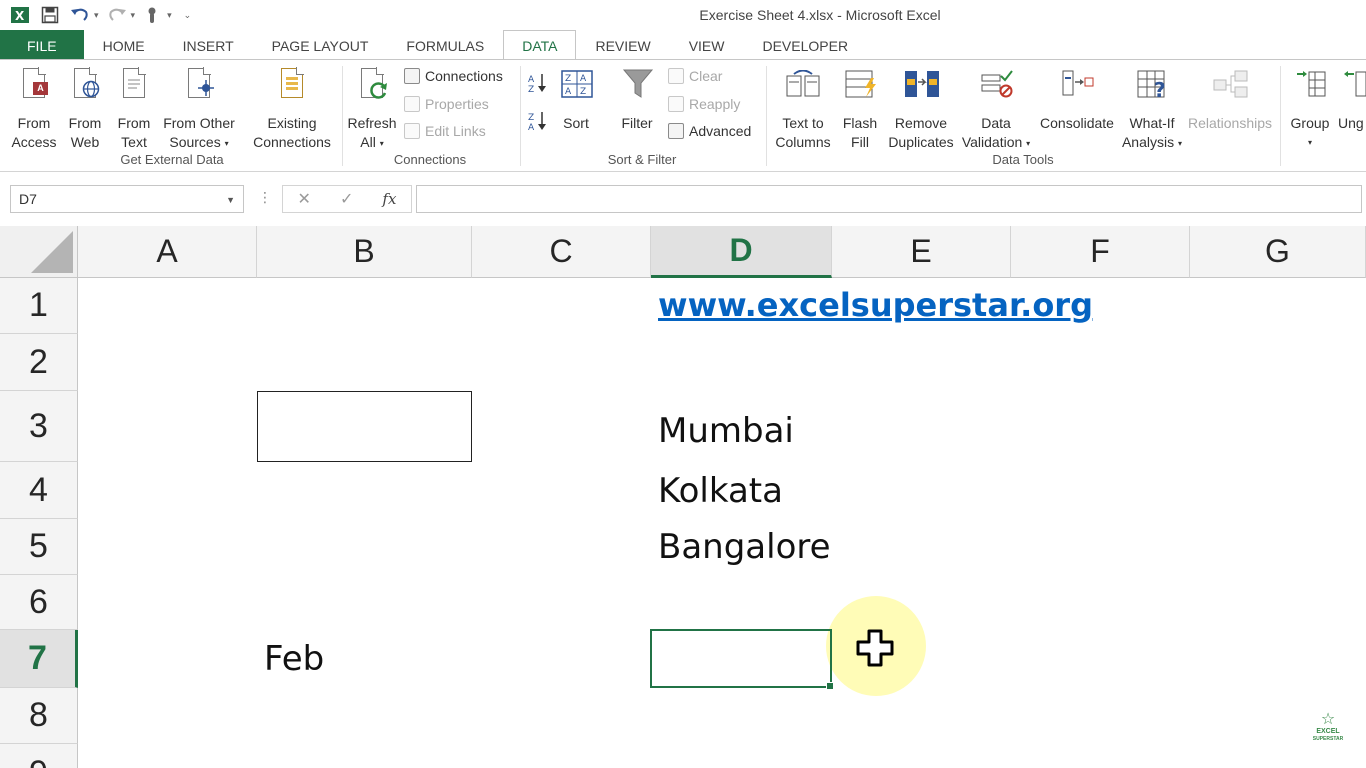 The width and height of the screenshot is (1366, 768). I want to click on cell-d4: Kolkata, so click(720, 491).